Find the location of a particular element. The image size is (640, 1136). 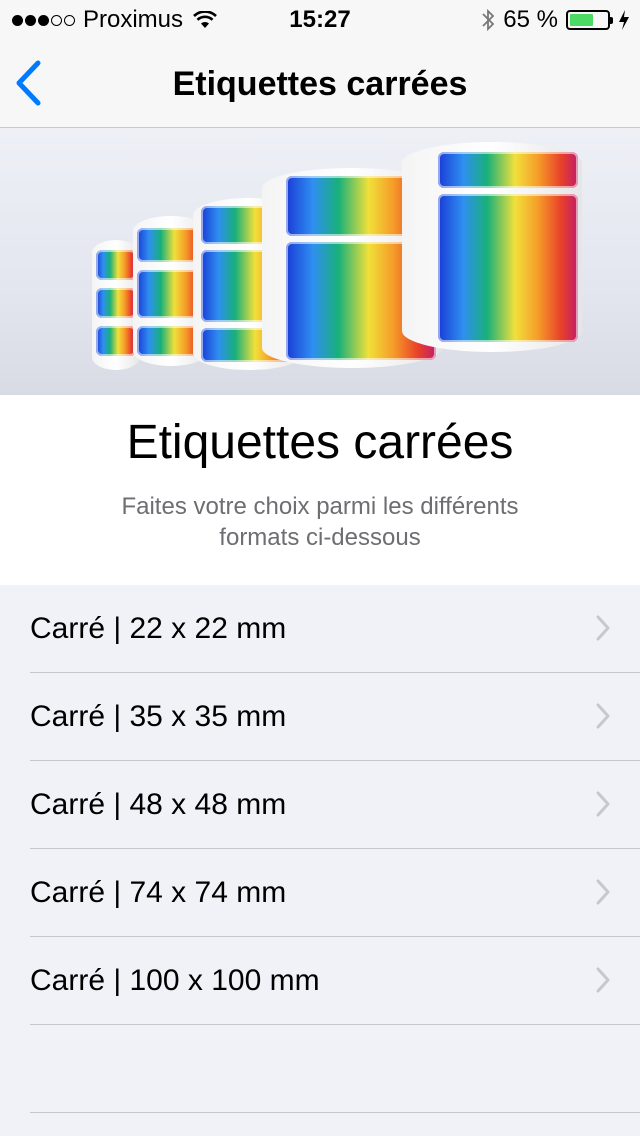

navigation-bar: Etiquettes carrées is located at coordinates (320, 84).